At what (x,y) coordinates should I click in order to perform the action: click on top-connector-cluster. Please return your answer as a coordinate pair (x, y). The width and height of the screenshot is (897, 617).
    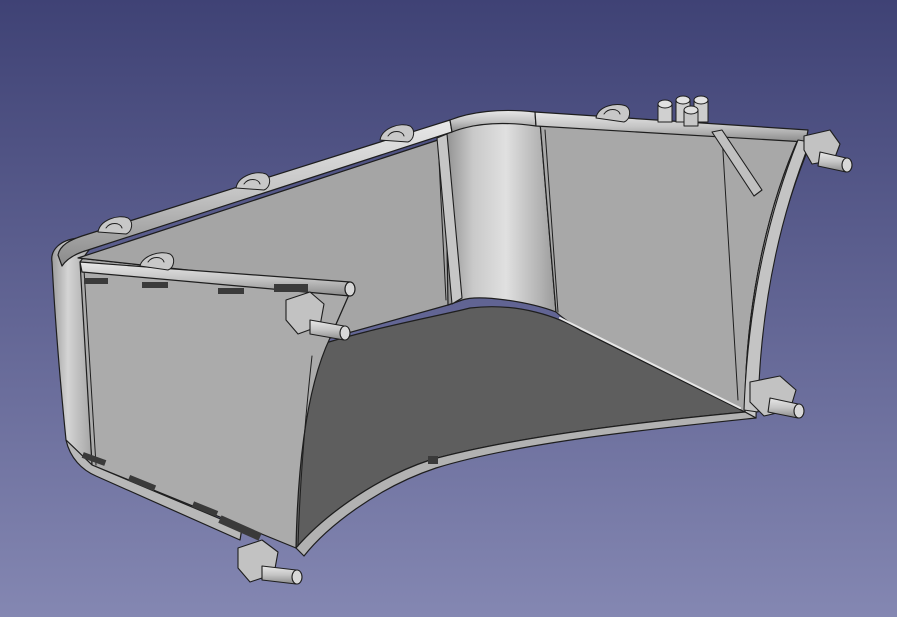
    Looking at the image, I should click on (683, 111).